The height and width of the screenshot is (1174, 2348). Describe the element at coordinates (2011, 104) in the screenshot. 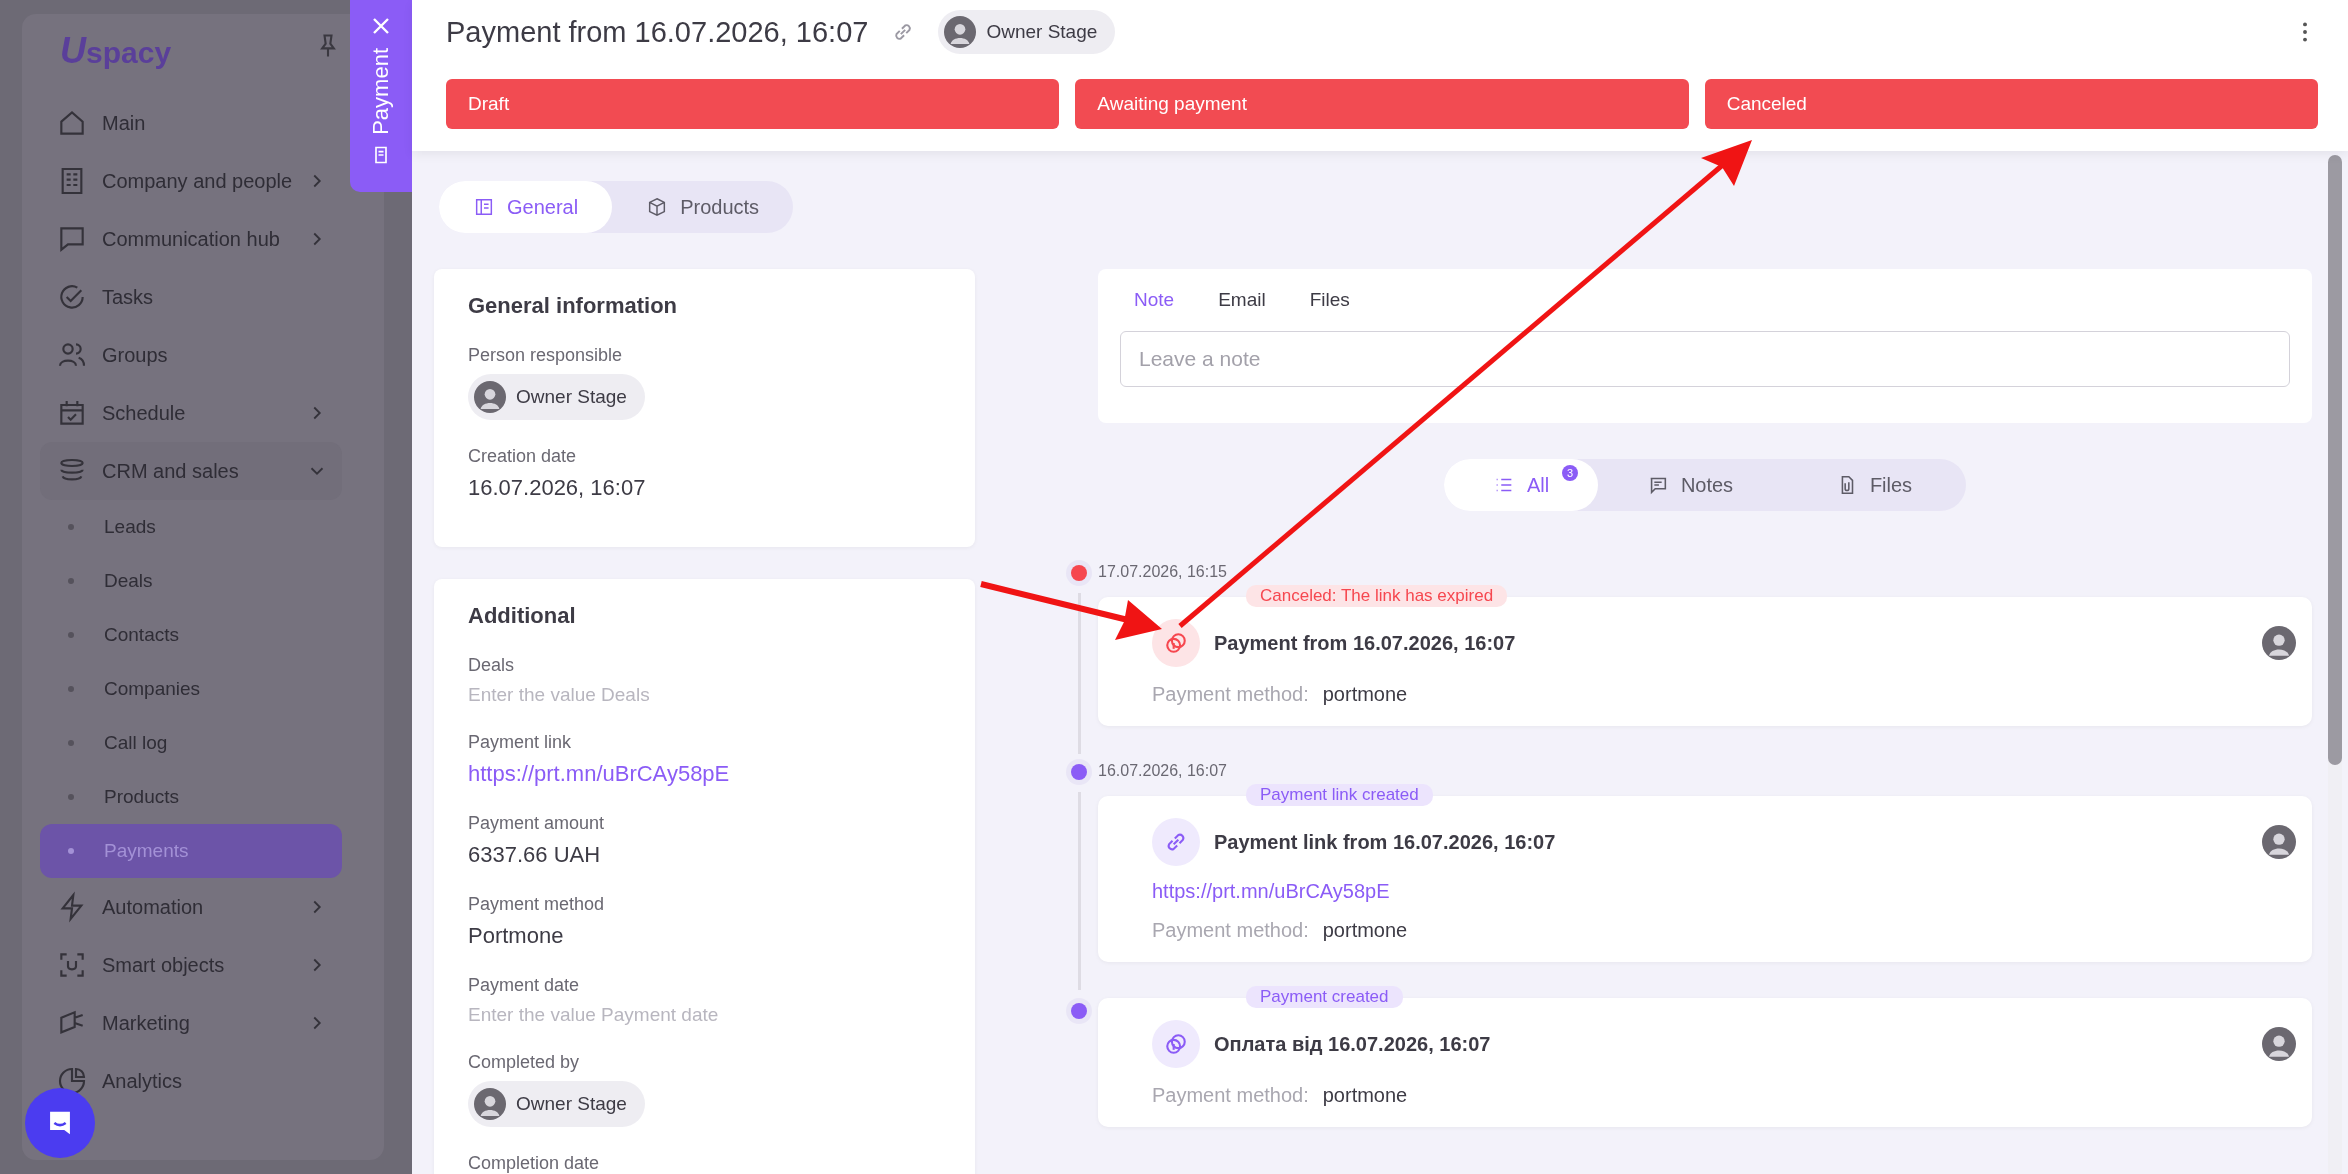

I see `status-stage: Canceled` at that location.